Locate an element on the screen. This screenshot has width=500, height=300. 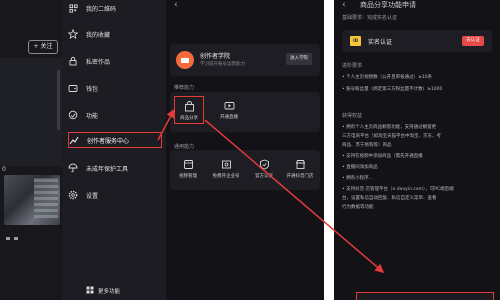
verify-label: 实名认证 is located at coordinates (380, 42).